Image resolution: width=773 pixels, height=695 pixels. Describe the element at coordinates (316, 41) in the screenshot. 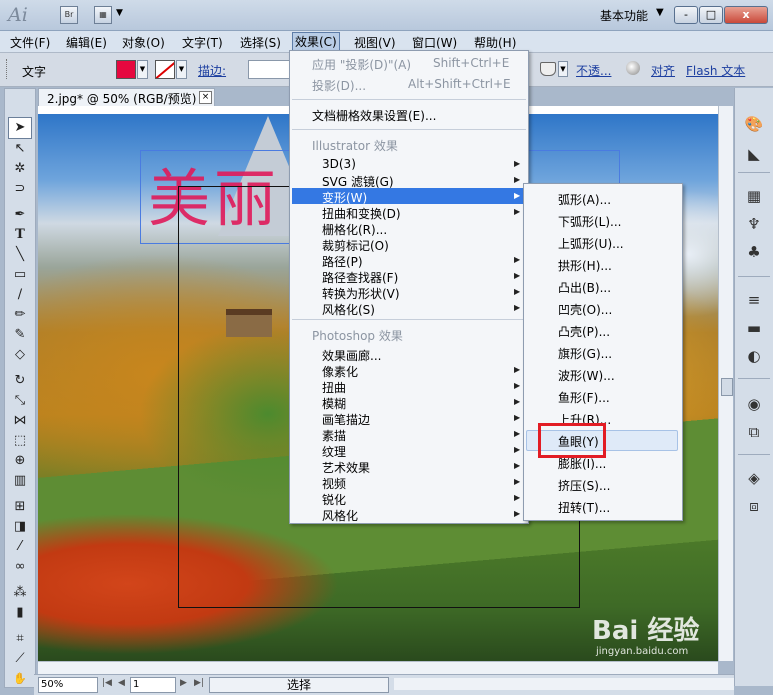

I see `menu-effect: 效果(C)` at that location.